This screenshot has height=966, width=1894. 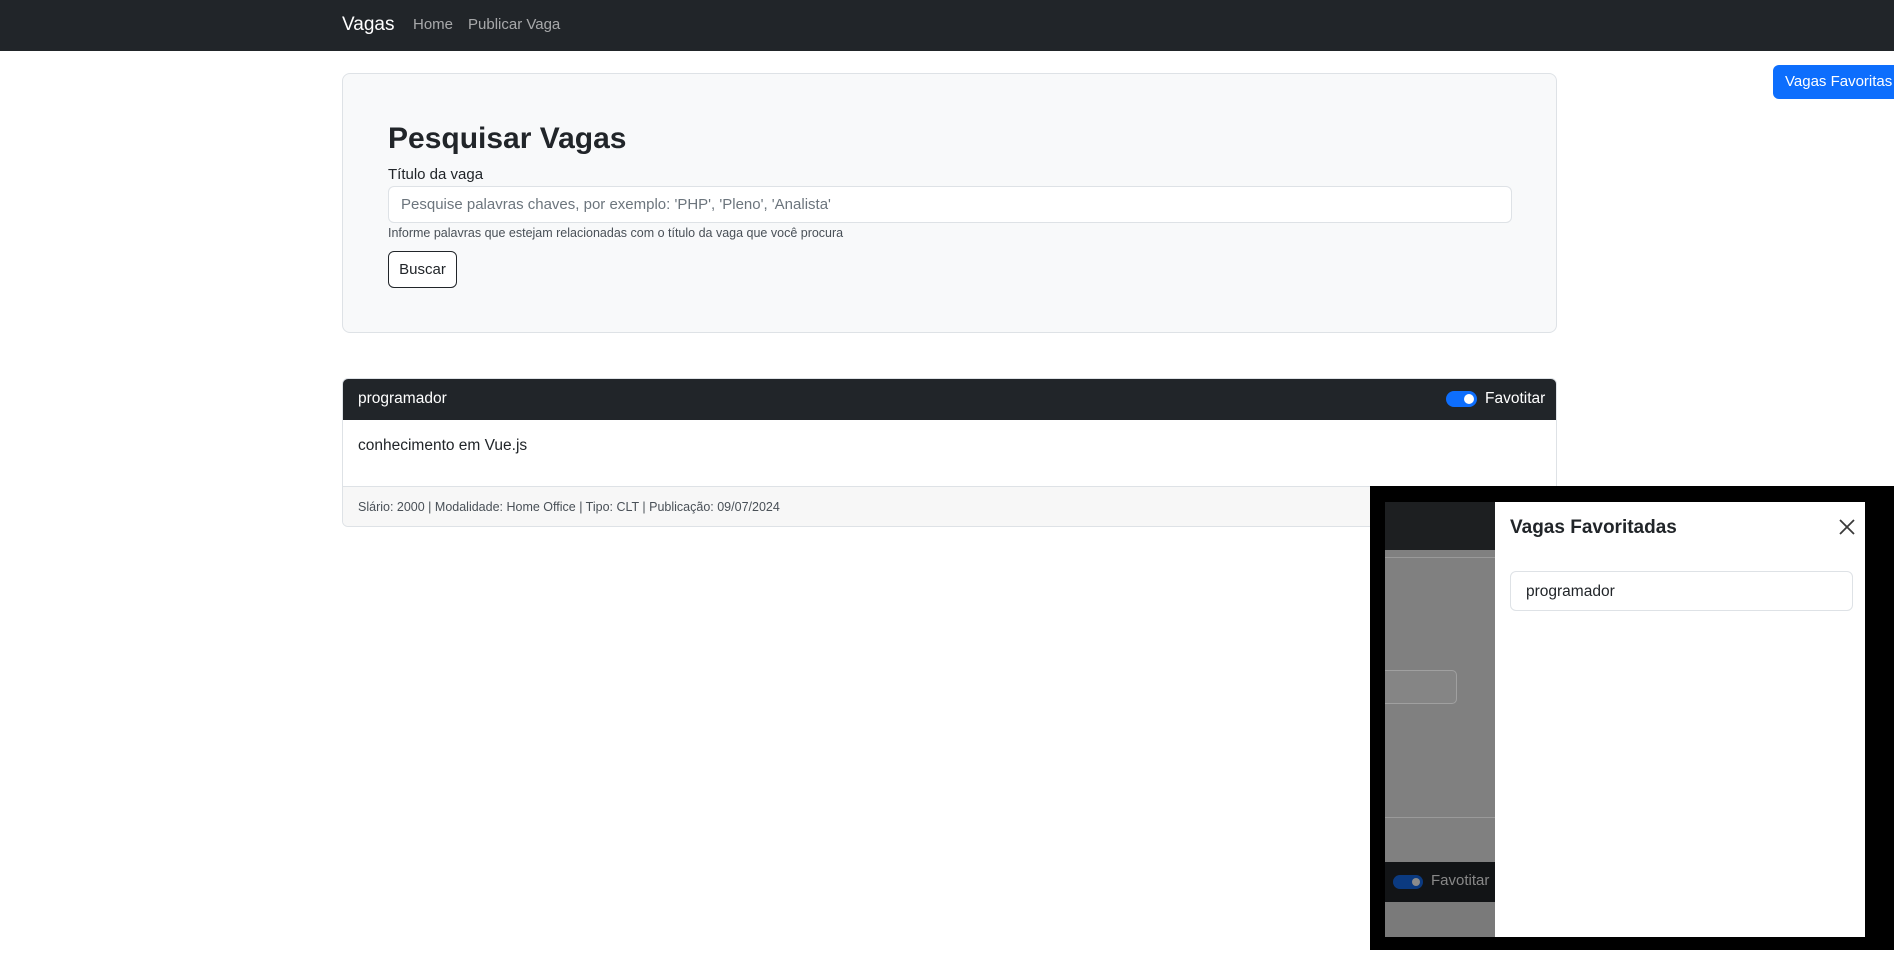 What do you see at coordinates (1460, 880) in the screenshot?
I see `backdrop-favorite-label: Favotitar` at bounding box center [1460, 880].